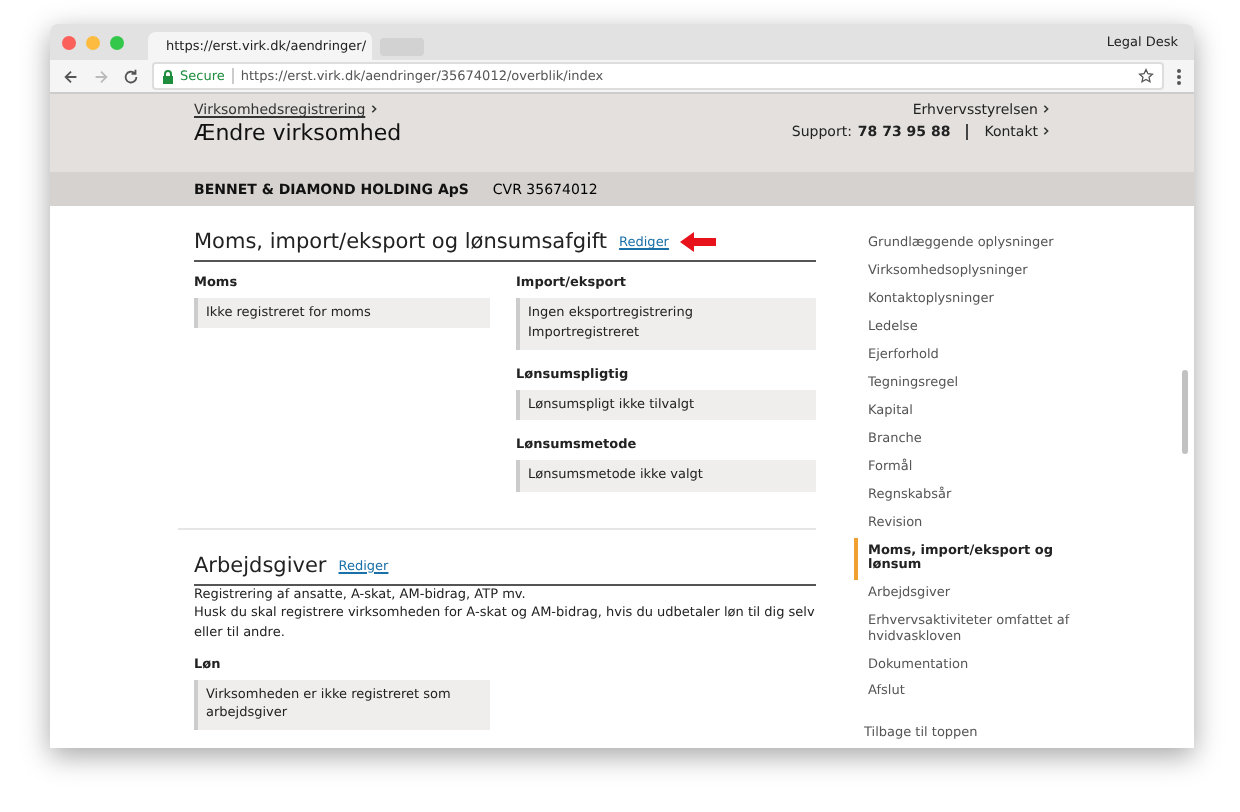  Describe the element at coordinates (168, 76) in the screenshot. I see `lock-icon` at that location.